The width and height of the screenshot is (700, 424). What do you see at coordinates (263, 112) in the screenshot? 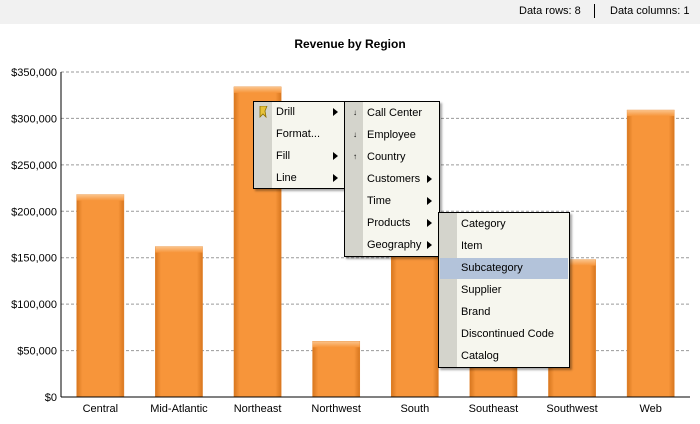
I see `drill-icon` at bounding box center [263, 112].